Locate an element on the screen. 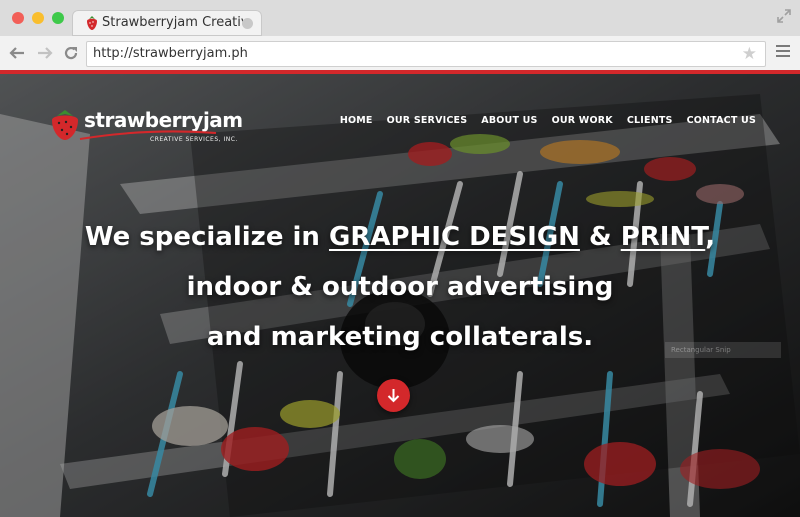 The image size is (800, 517). address-bar: http://strawberryjam.ph ★ is located at coordinates (426, 54).